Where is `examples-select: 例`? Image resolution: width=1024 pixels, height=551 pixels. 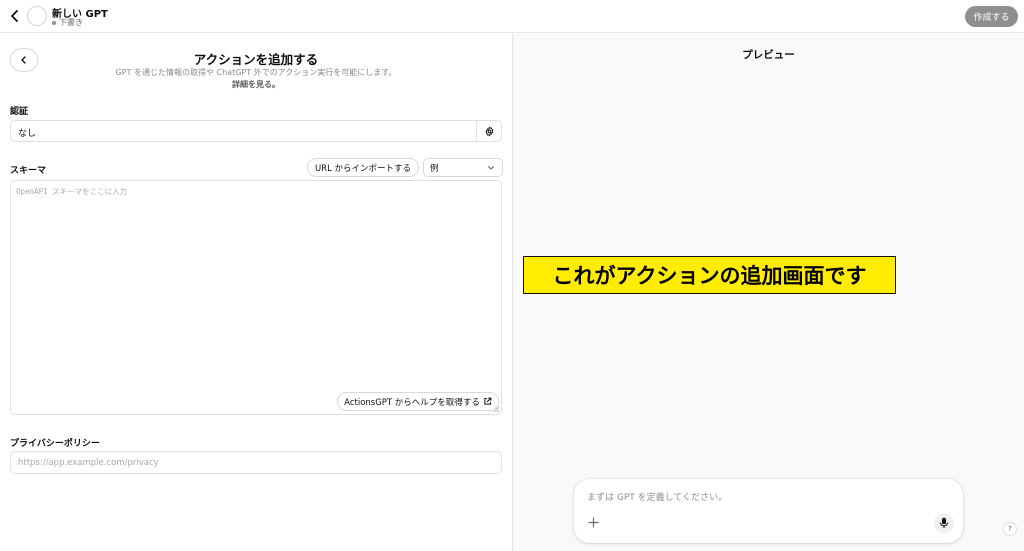 examples-select: 例 is located at coordinates (463, 167).